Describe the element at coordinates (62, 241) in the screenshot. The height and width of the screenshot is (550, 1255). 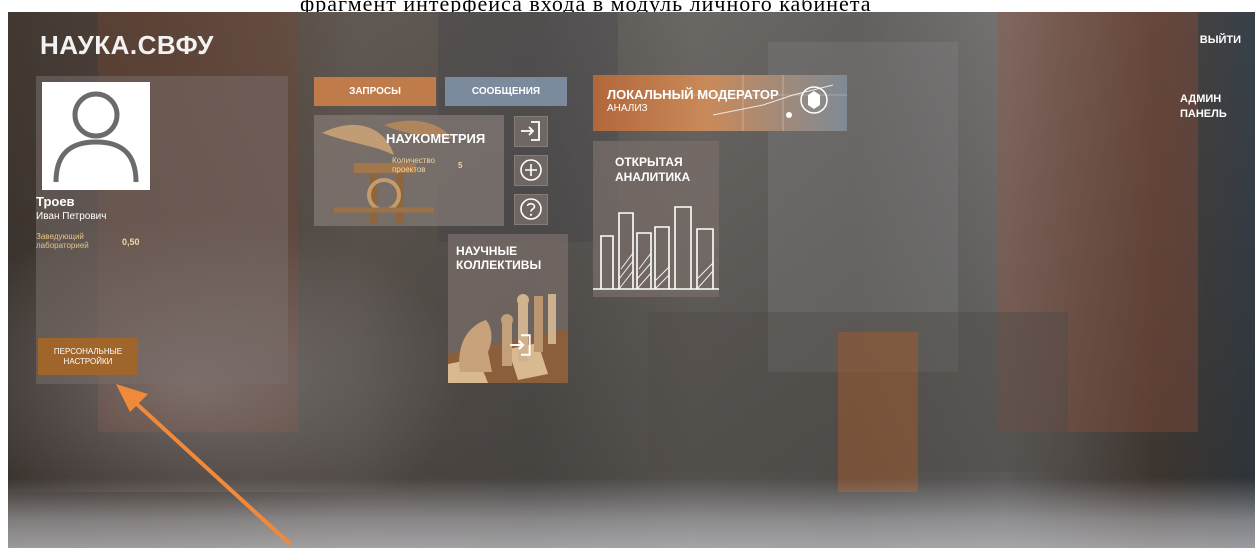
I see `user-position: Заведующий лабораторией` at that location.